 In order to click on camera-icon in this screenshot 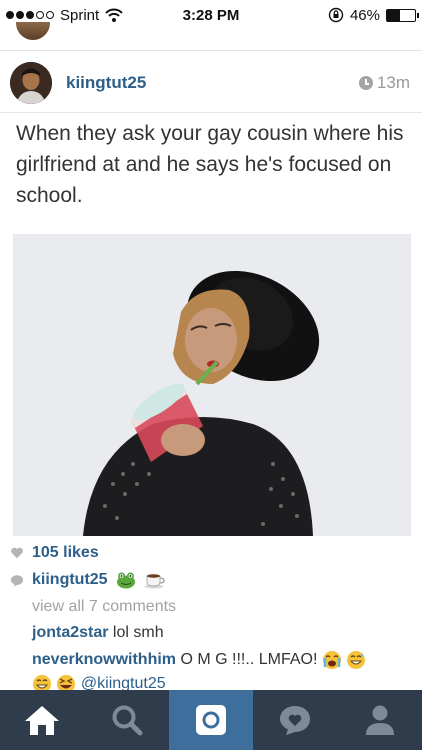, I will do `click(211, 720)`.